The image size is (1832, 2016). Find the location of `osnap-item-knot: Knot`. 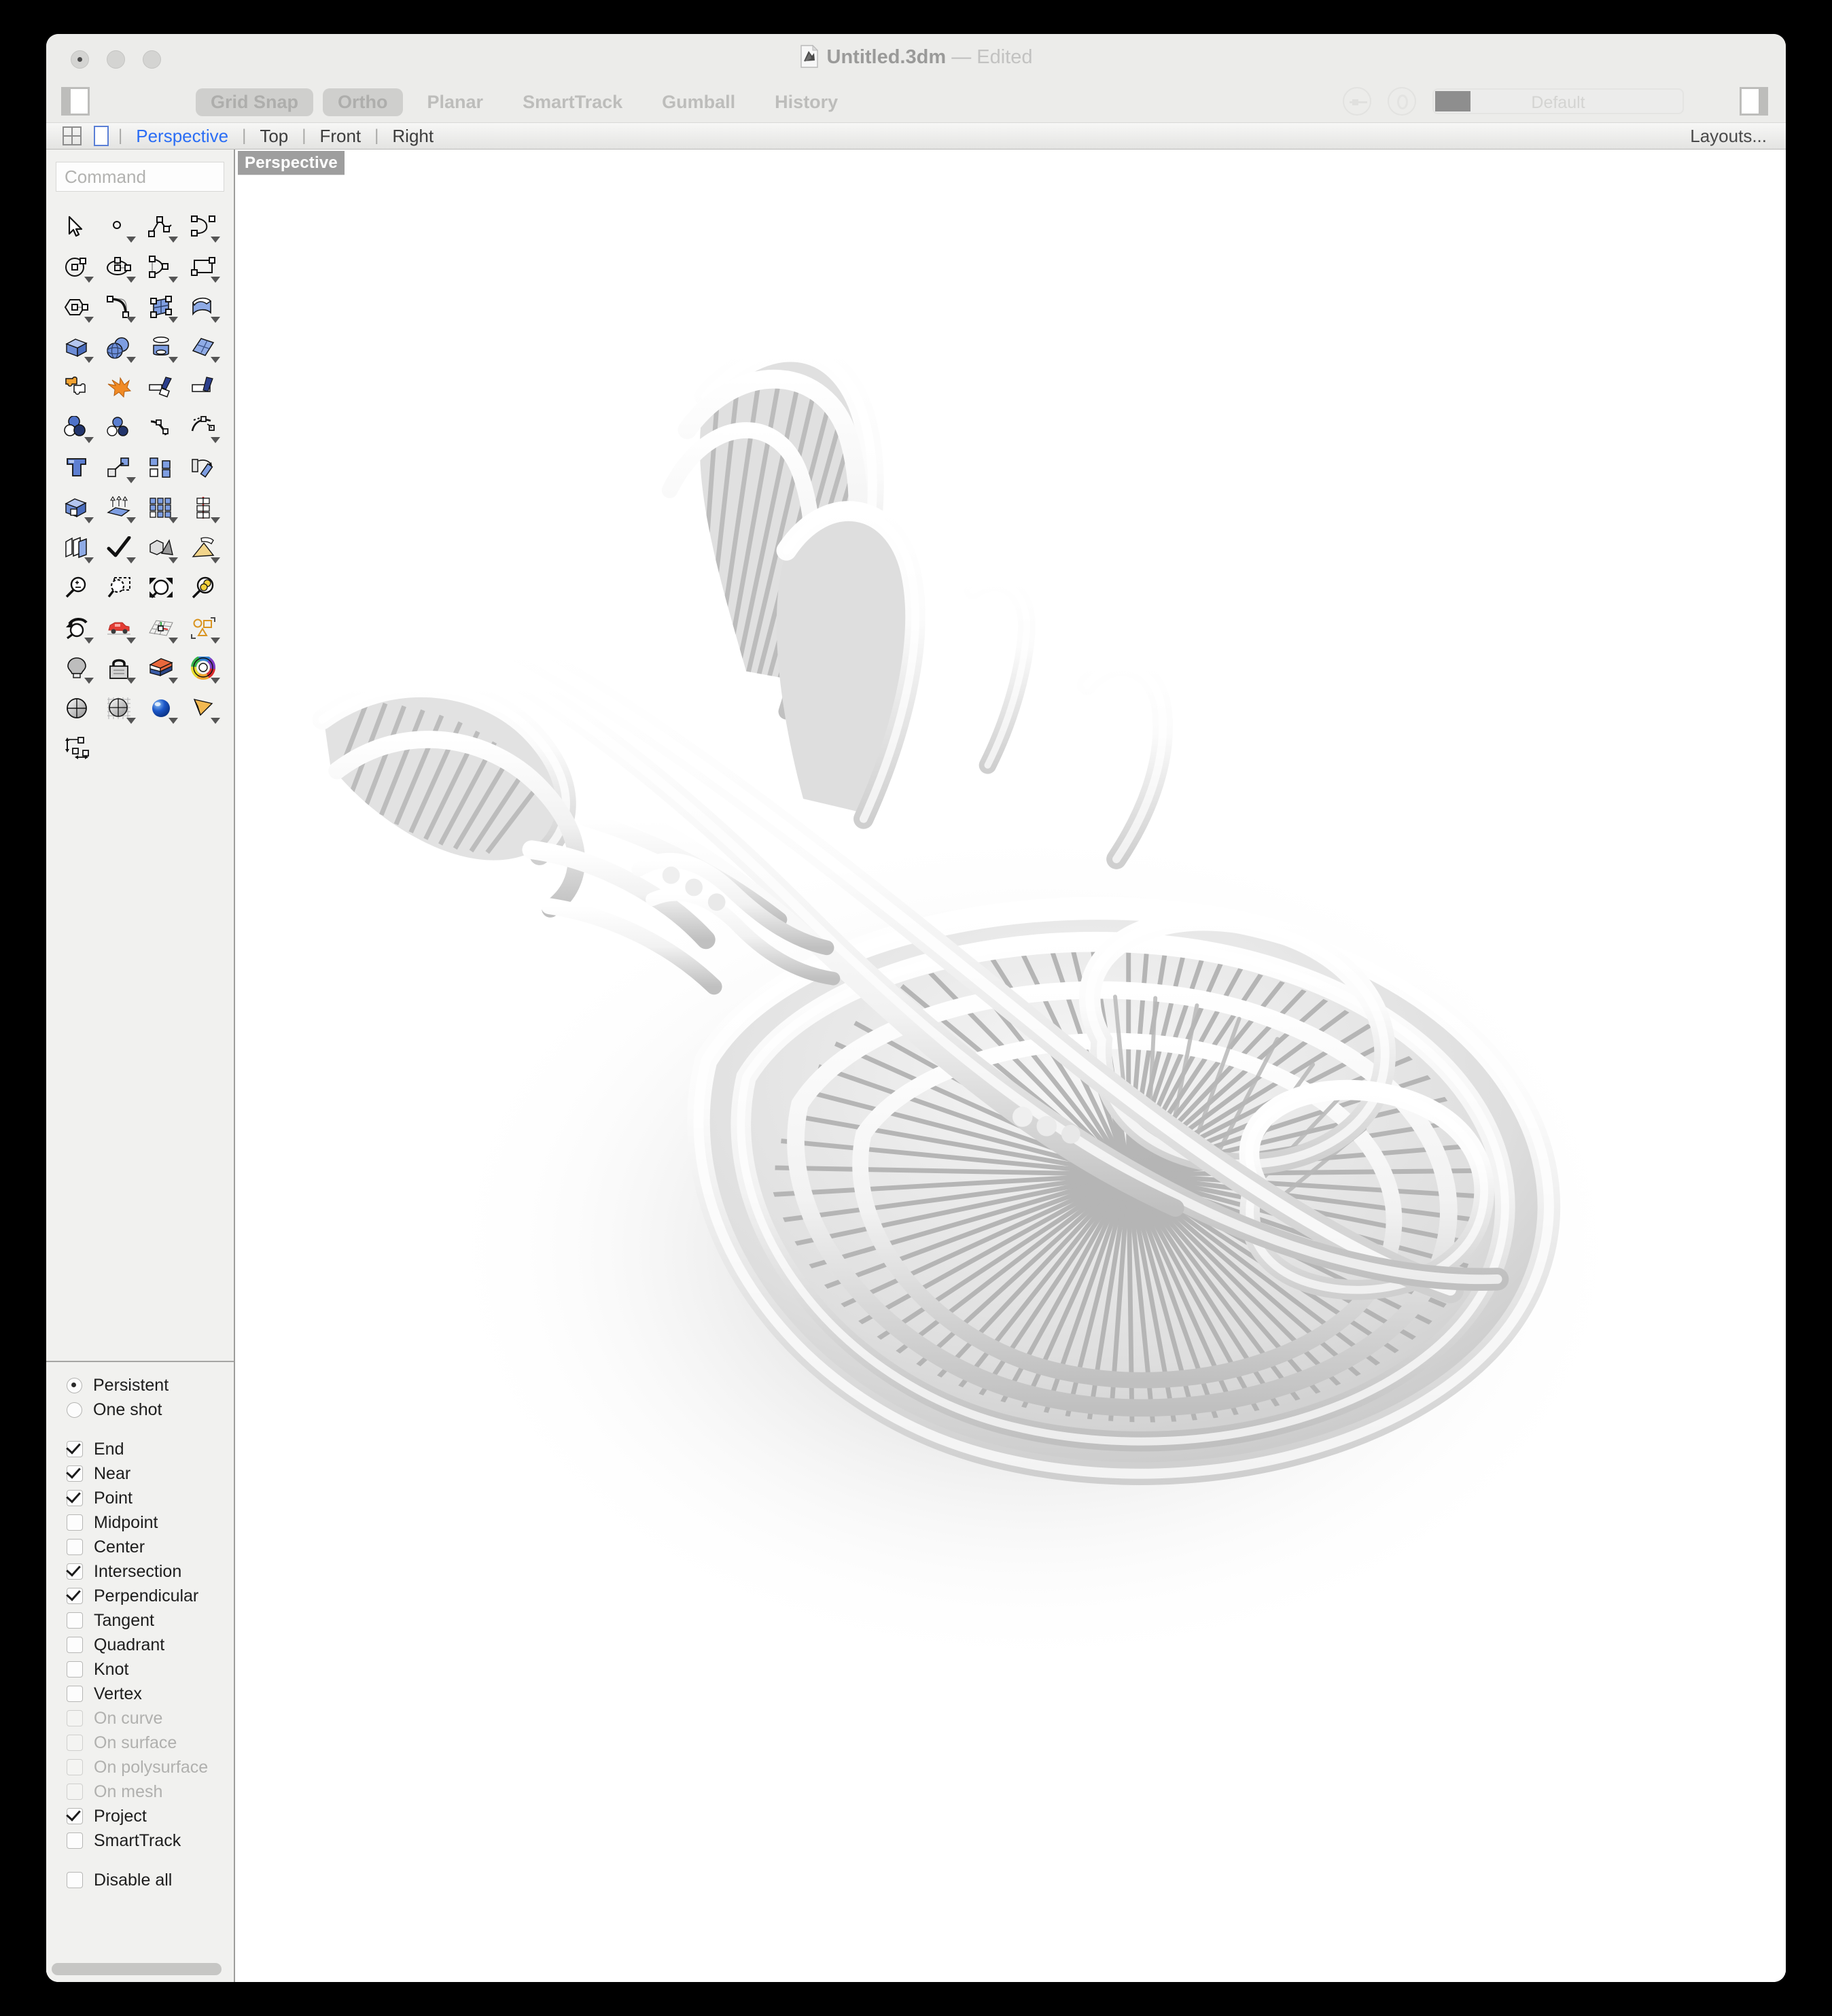

osnap-item-knot: Knot is located at coordinates (140, 1669).